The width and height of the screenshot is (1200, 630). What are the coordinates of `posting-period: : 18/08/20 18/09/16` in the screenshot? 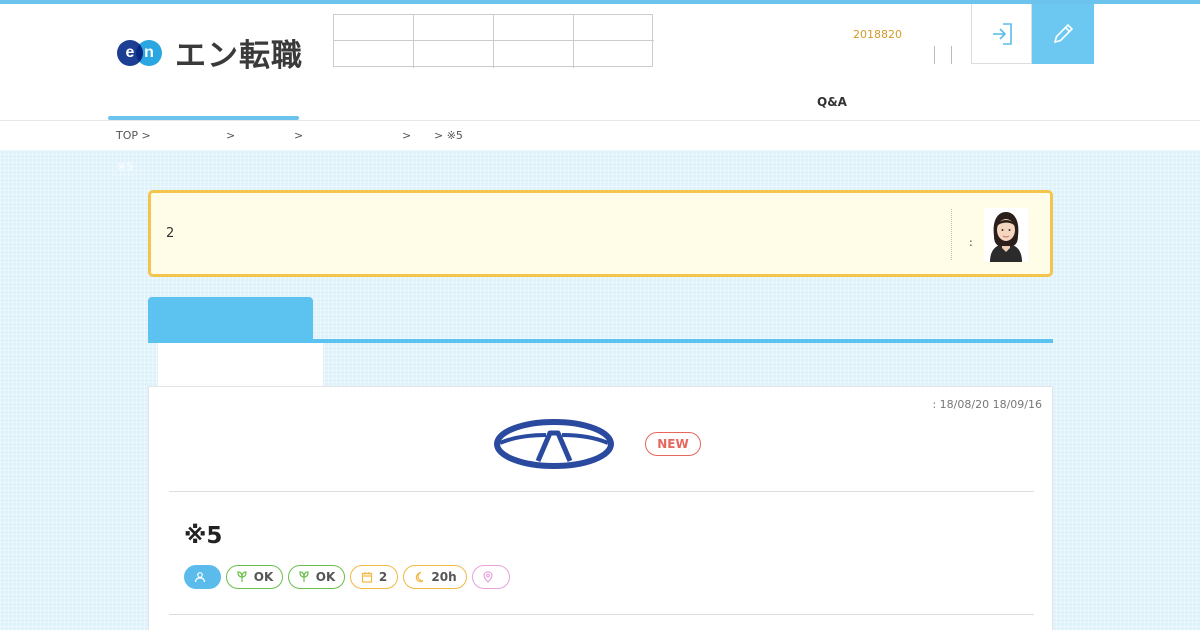 It's located at (987, 404).